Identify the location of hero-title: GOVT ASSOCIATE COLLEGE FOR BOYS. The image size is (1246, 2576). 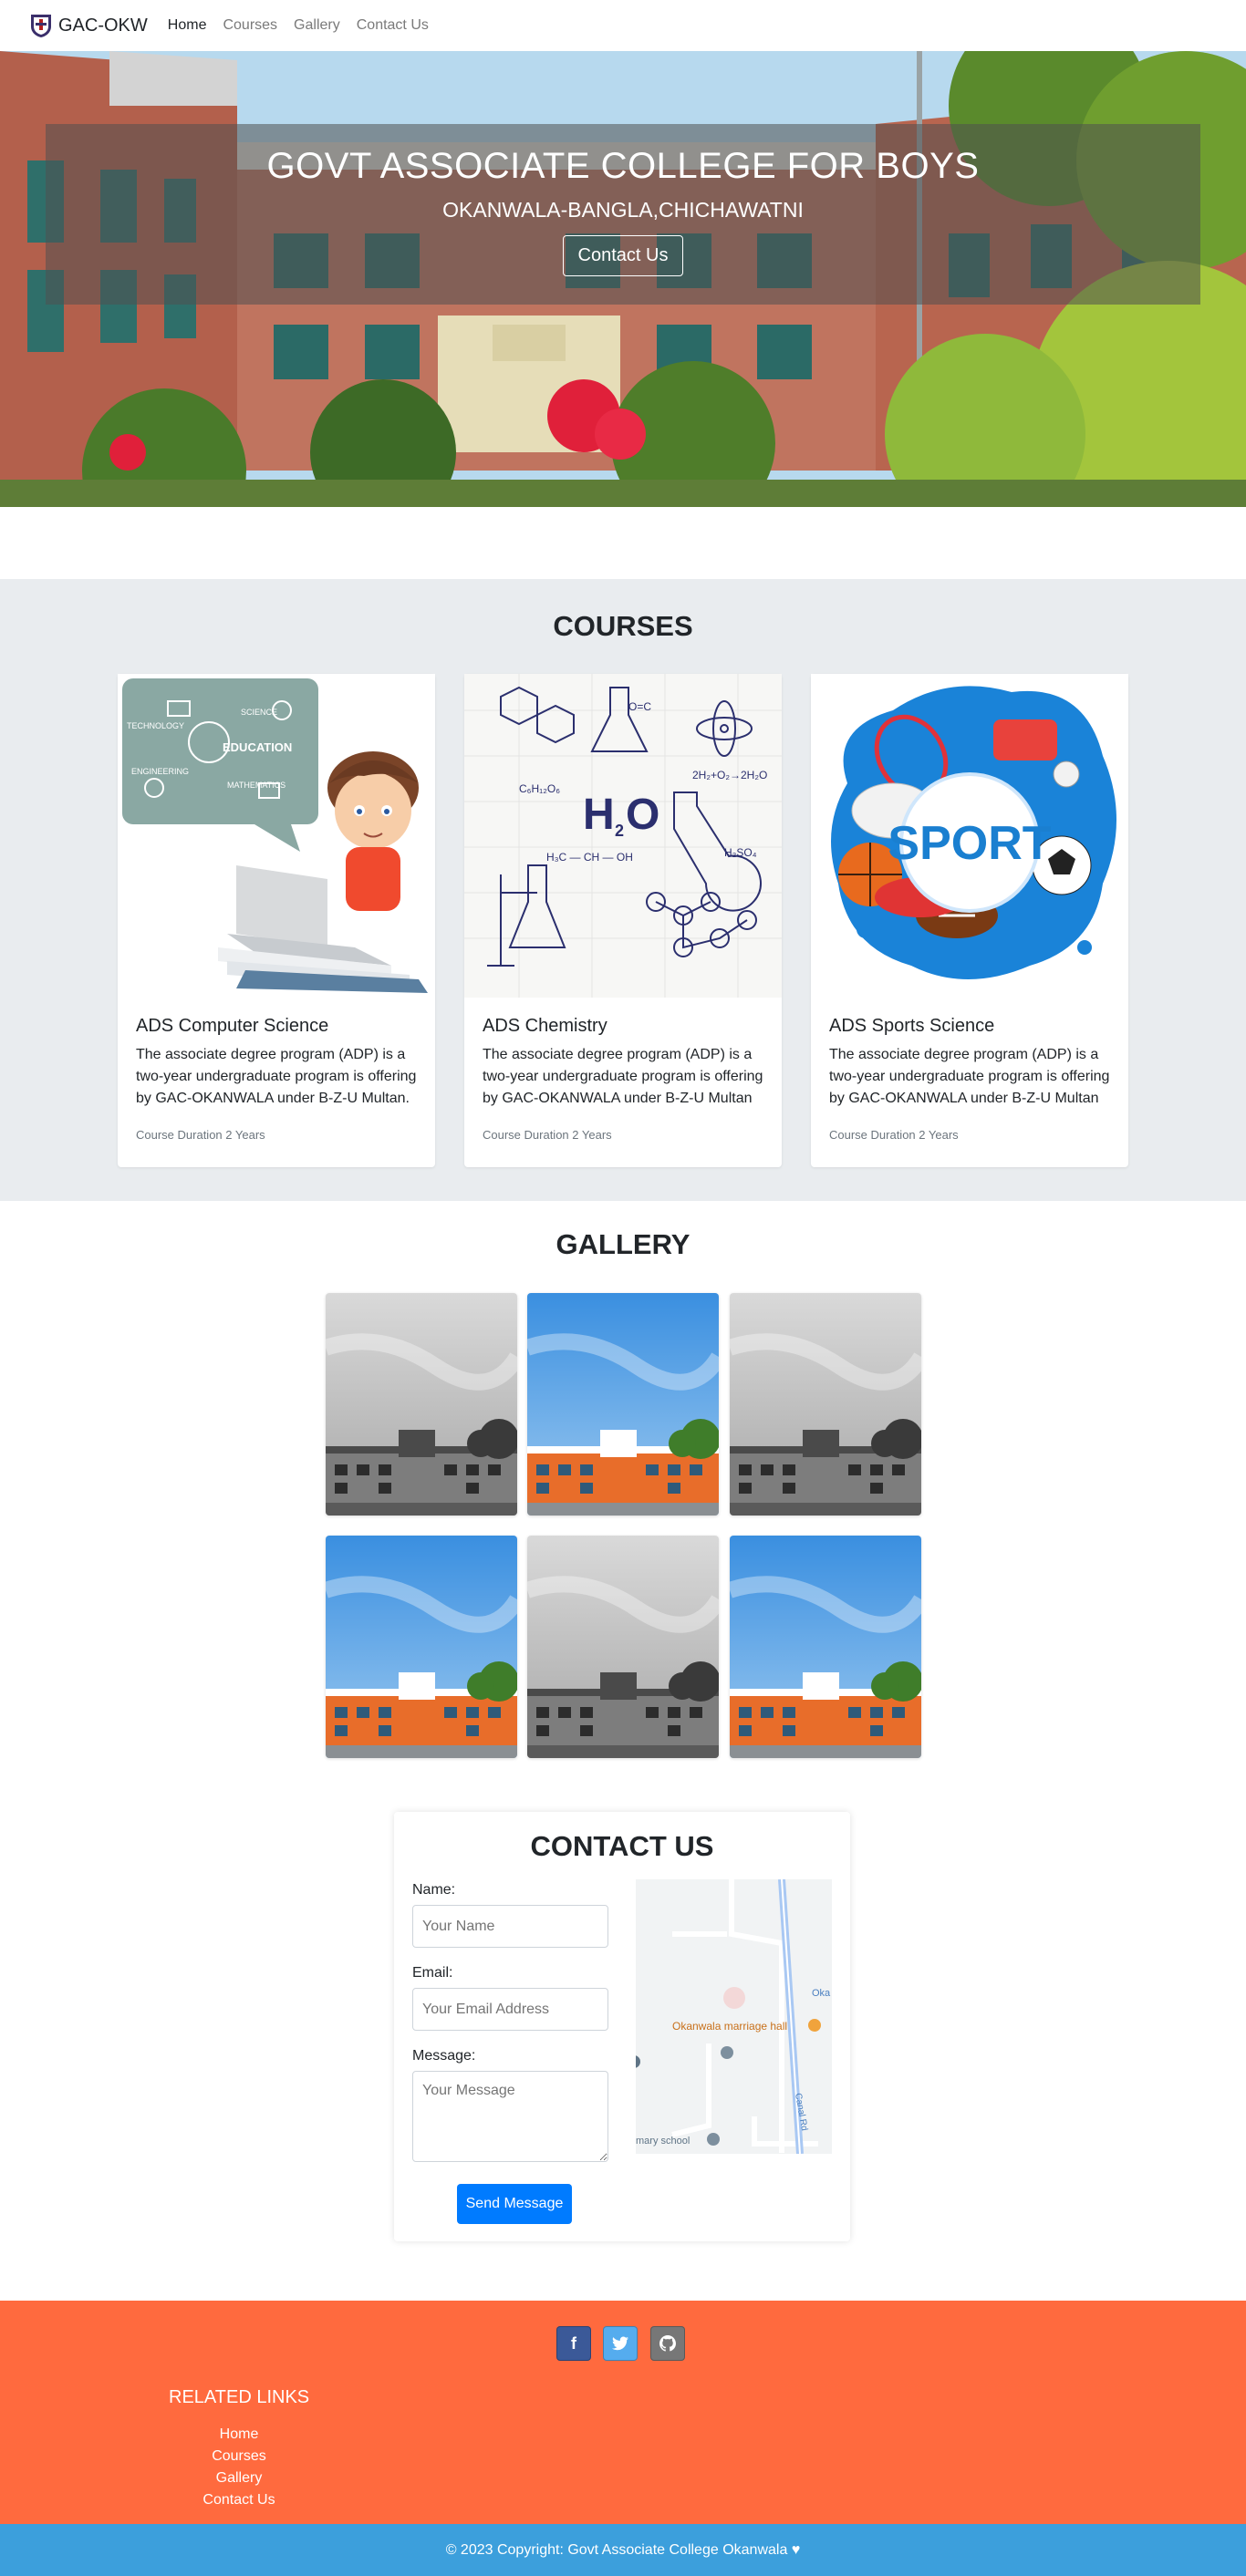
(623, 166).